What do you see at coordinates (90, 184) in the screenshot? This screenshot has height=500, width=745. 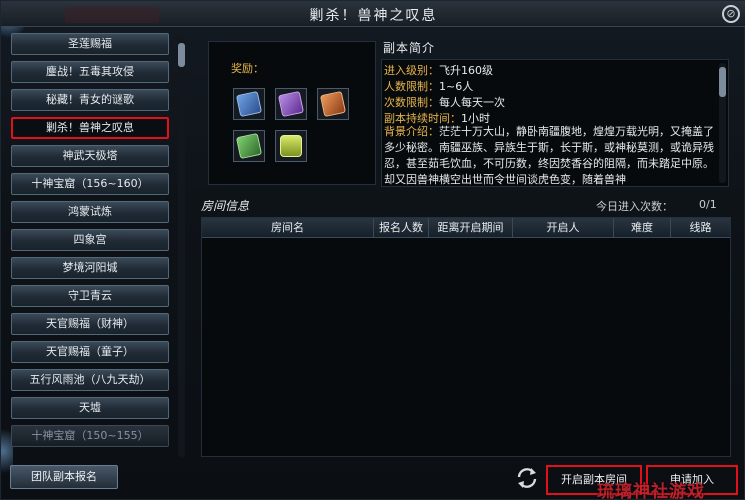 I see `sidebar-item: 十神宝窟（156~160）` at bounding box center [90, 184].